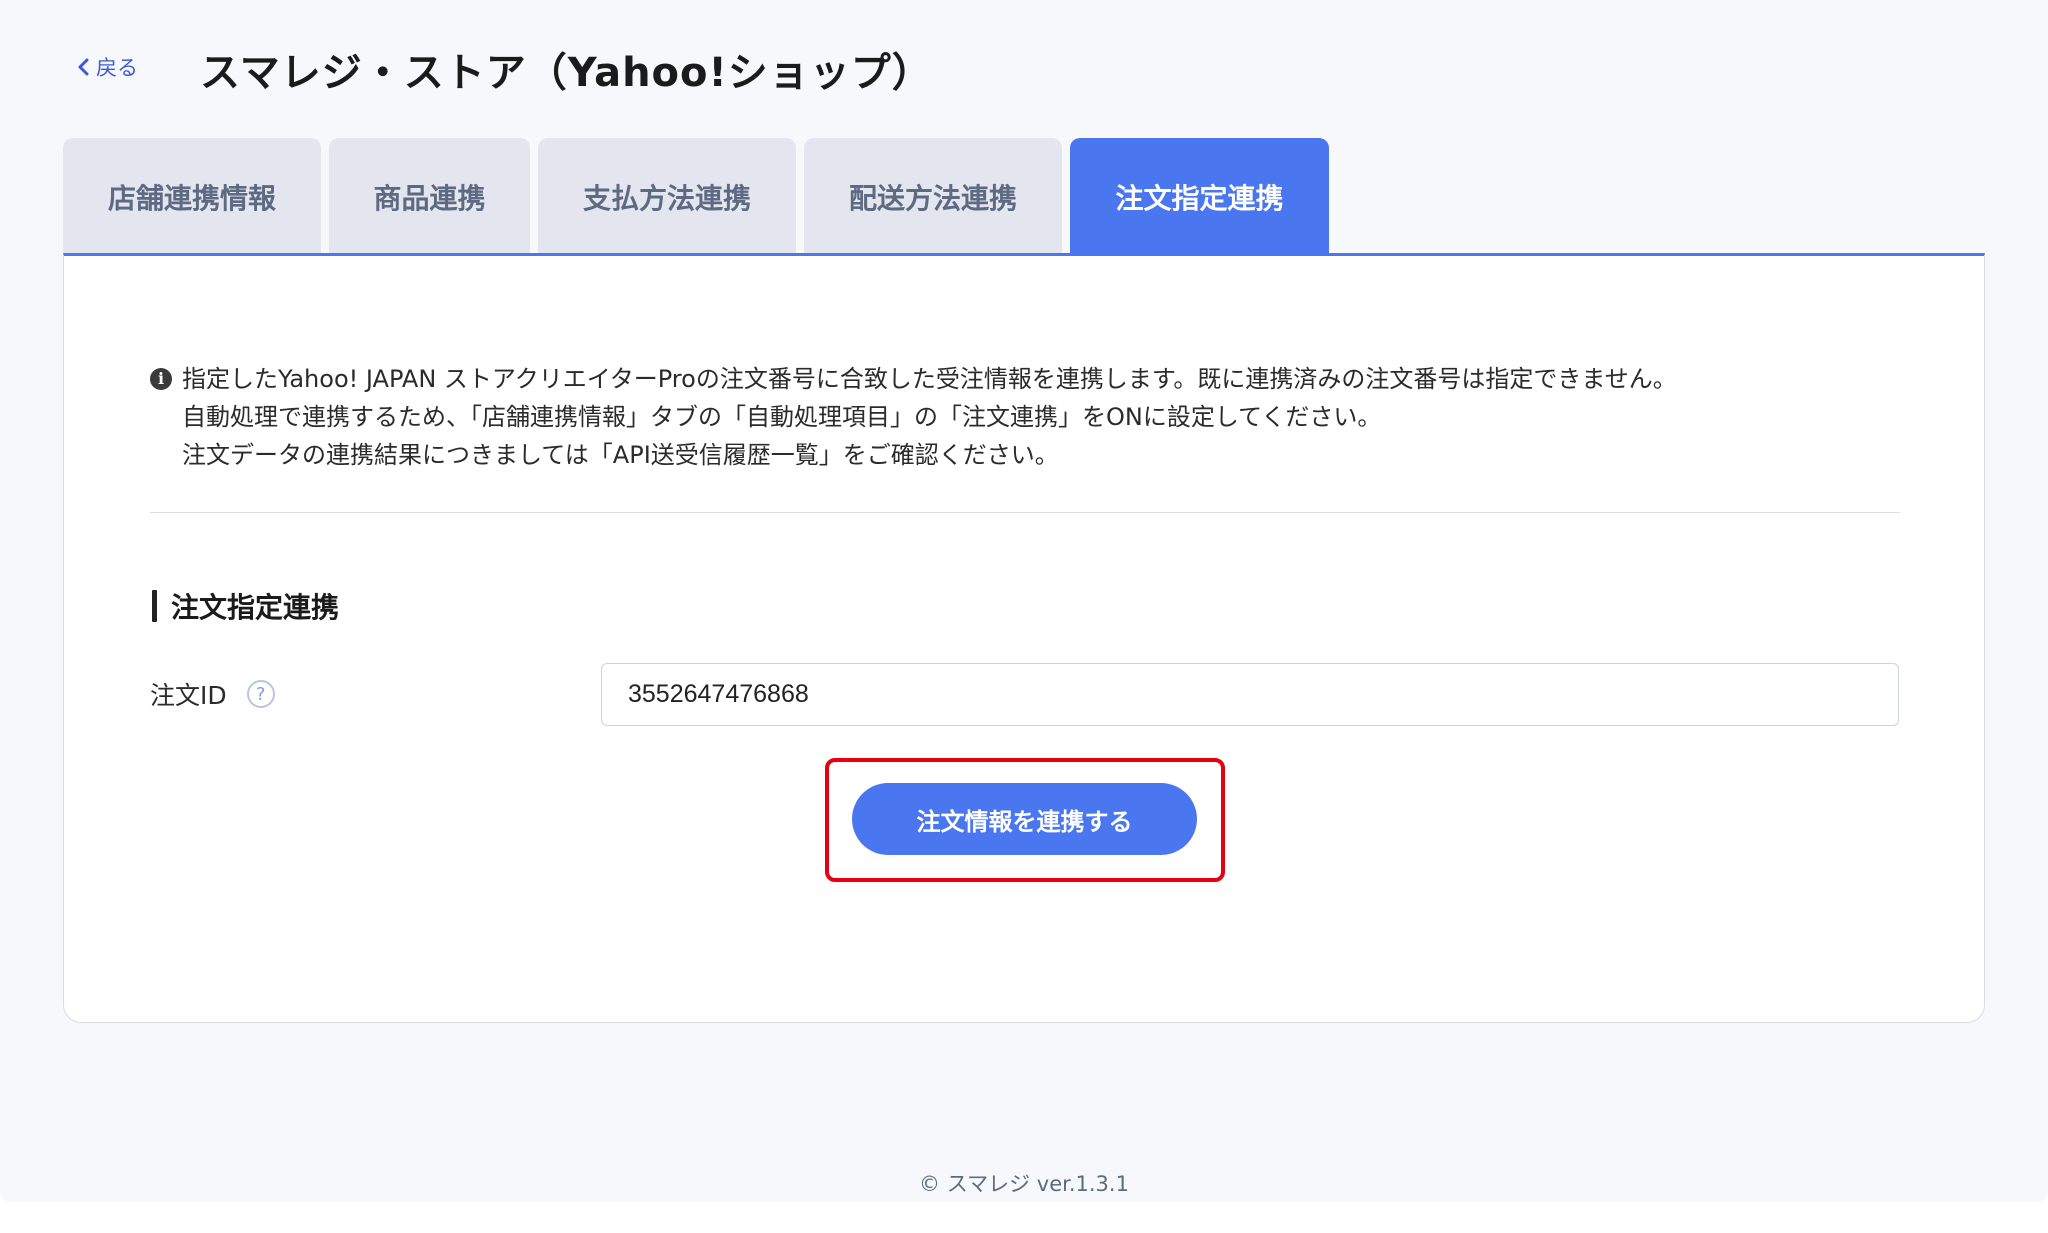 The height and width of the screenshot is (1233, 2048). What do you see at coordinates (620, 455) in the screenshot?
I see `info-line: 注文データの連携結果につきましては「API送受信履歴一覧」をご確認ください。` at bounding box center [620, 455].